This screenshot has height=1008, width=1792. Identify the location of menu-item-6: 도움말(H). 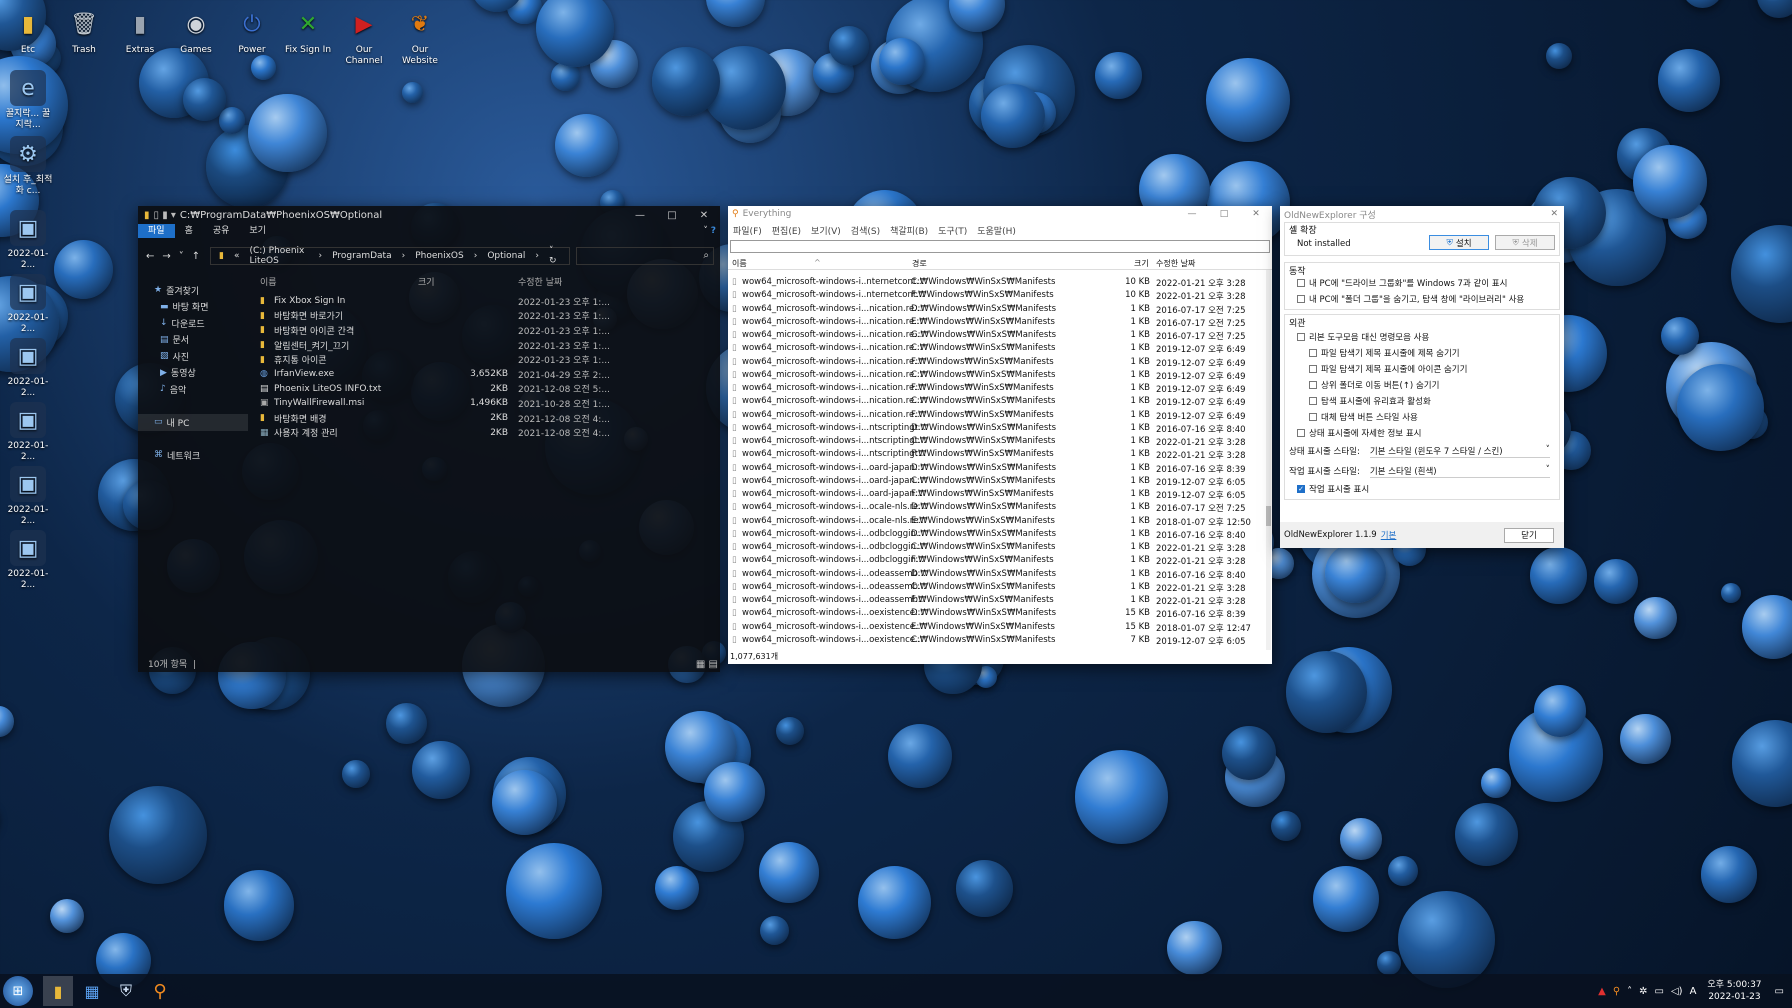
(996, 230).